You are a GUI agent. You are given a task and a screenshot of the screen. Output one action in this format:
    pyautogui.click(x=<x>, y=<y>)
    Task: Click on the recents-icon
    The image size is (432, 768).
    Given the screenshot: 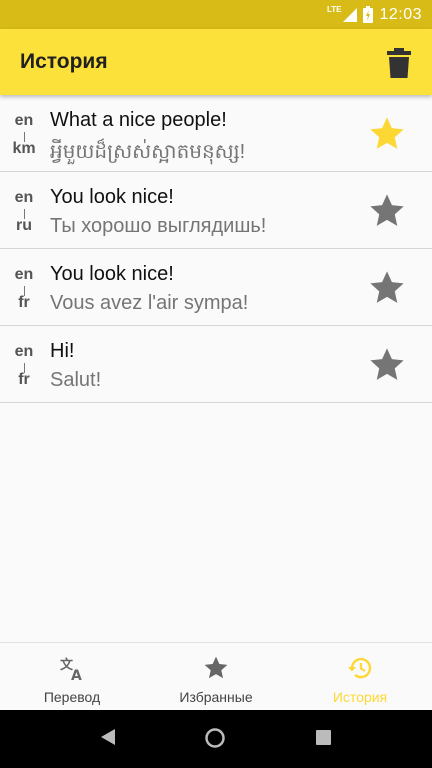 What is the action you would take?
    pyautogui.click(x=323, y=737)
    